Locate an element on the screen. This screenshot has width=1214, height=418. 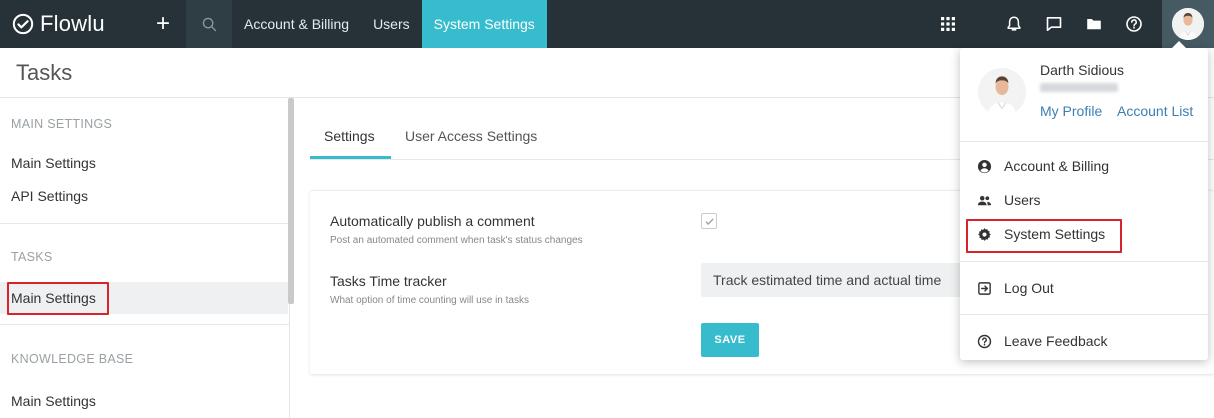
save-button: SAVE is located at coordinates (730, 340).